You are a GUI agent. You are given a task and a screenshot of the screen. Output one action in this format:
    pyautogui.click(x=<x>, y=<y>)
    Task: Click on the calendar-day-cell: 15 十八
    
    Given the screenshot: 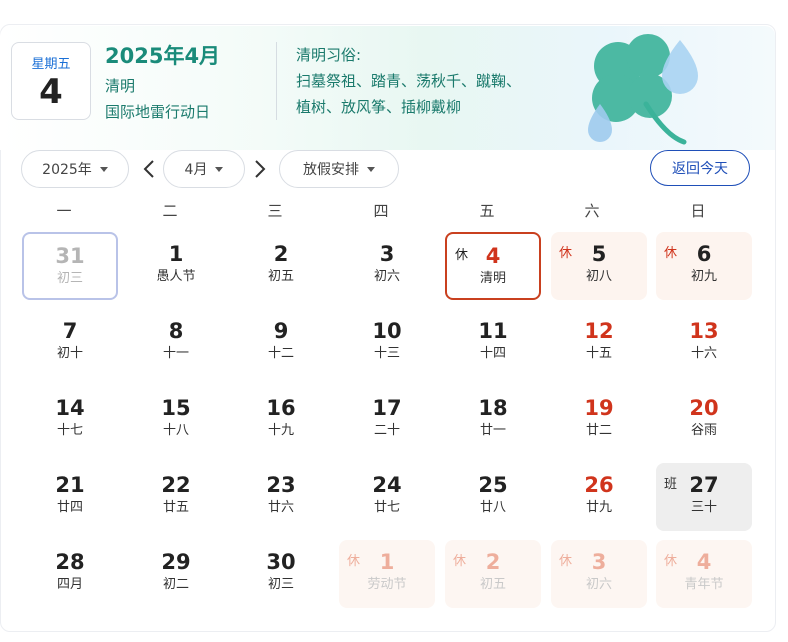 What is the action you would take?
    pyautogui.click(x=176, y=420)
    